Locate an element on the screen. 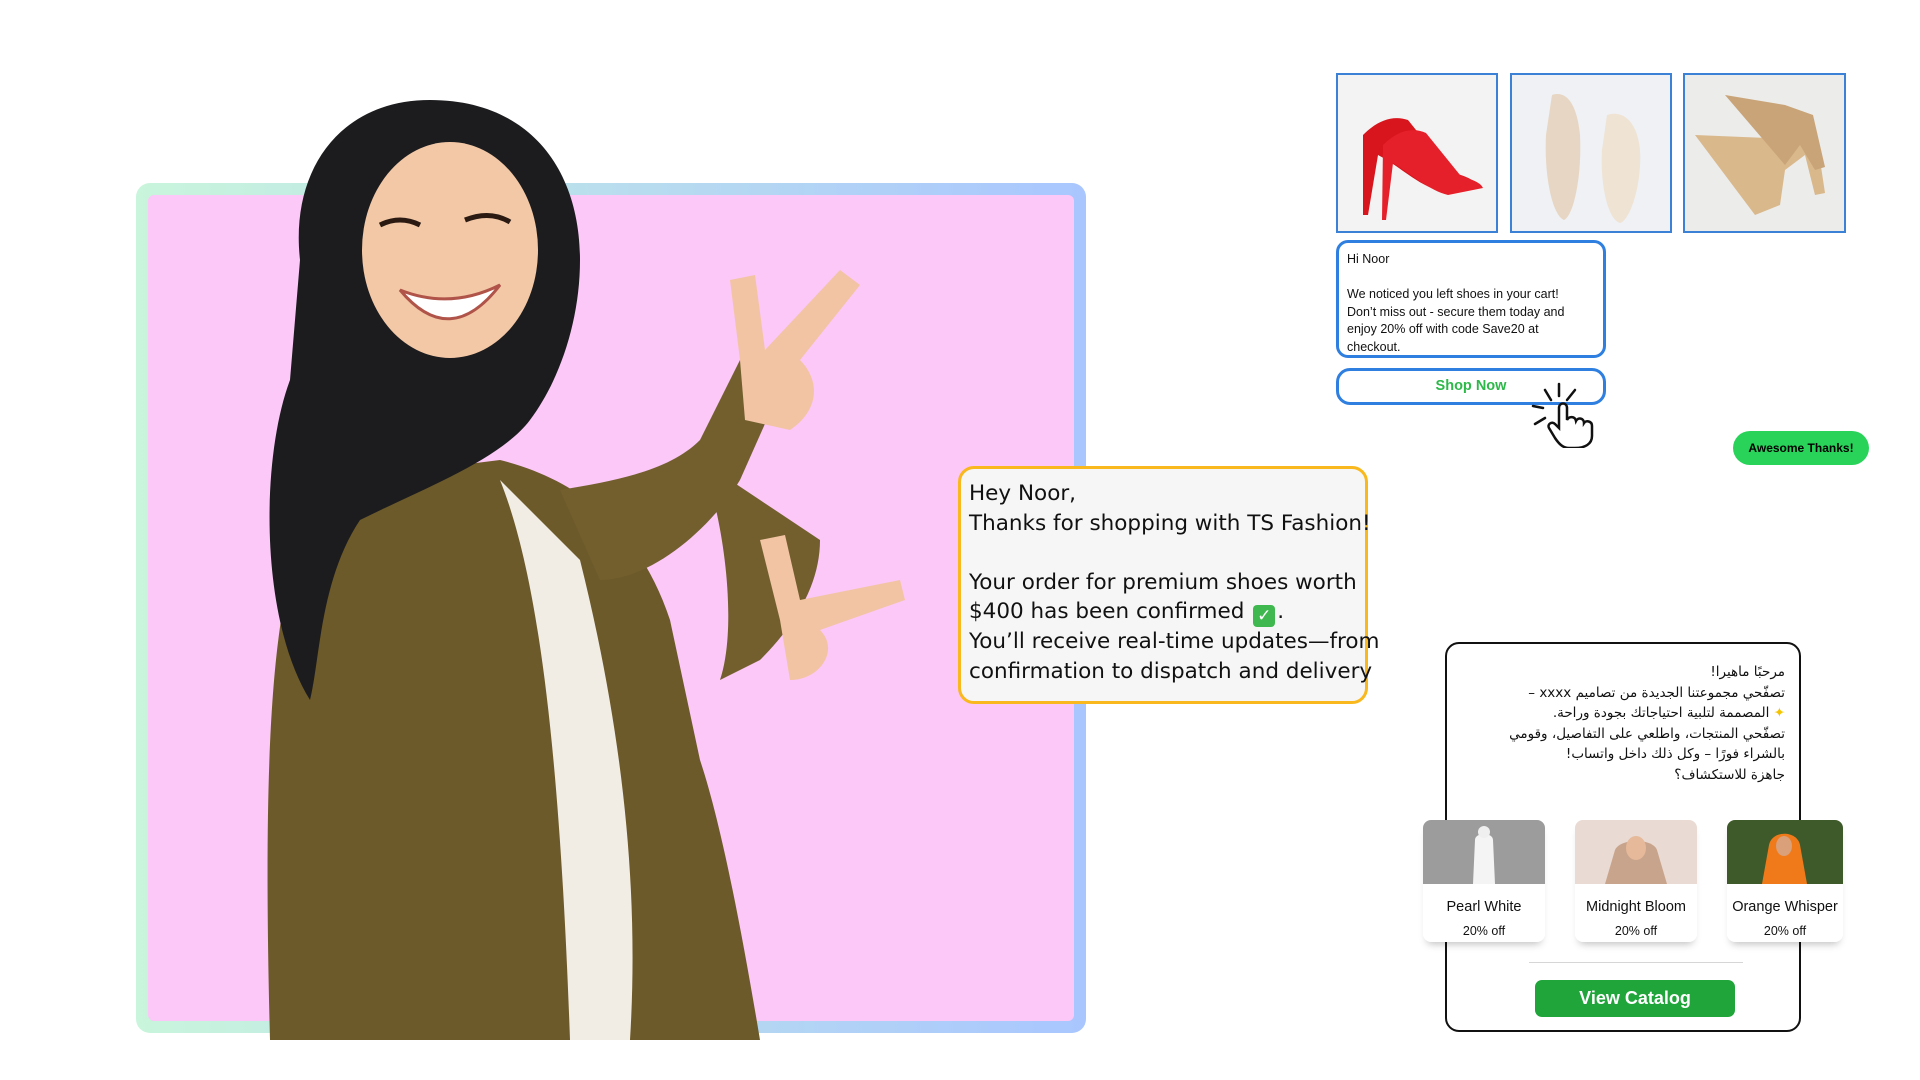  cart-line-2: Don’t miss out - secure them today and is located at coordinates (1456, 311).